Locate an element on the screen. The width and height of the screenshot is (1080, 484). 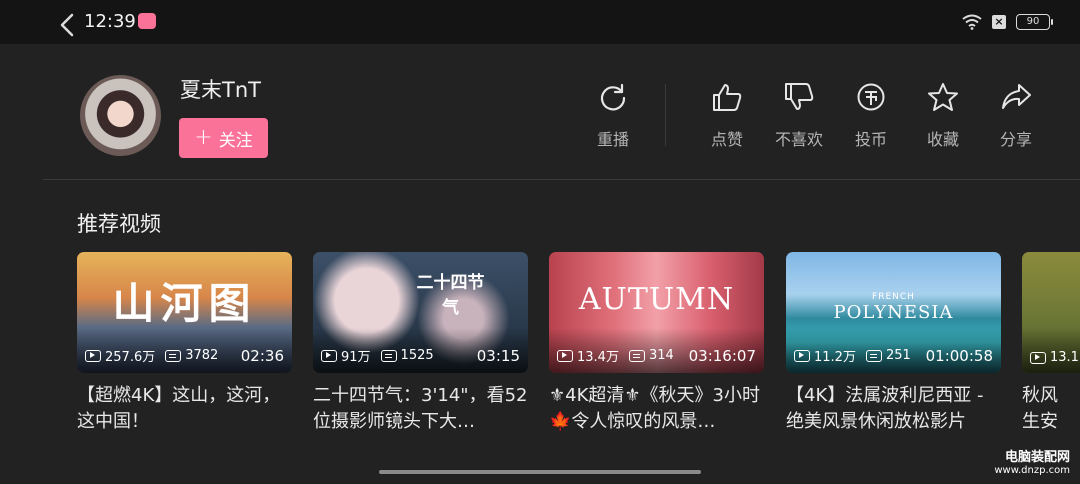
video-meta: 11.2万 251 01:00:58 is located at coordinates (893, 355).